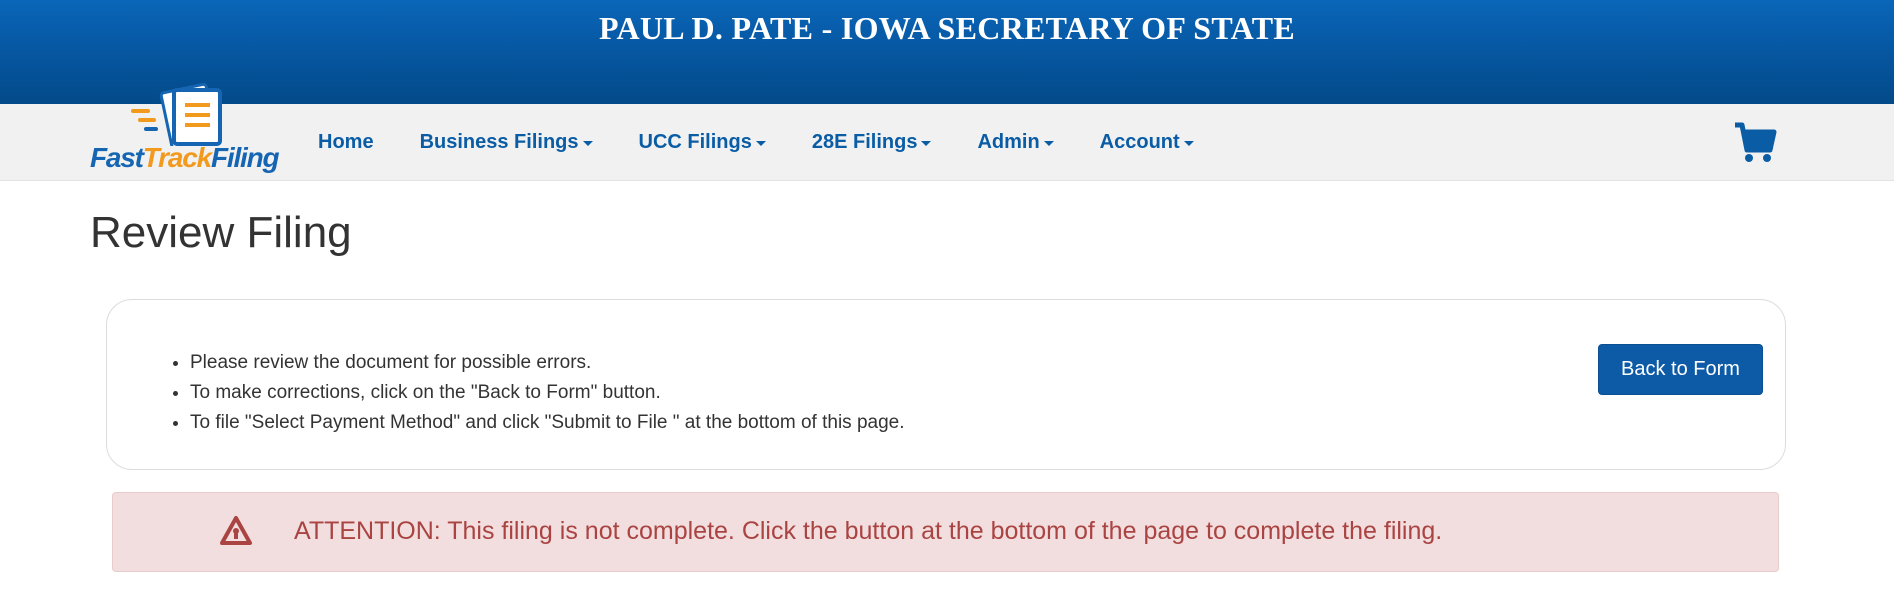 Image resolution: width=1894 pixels, height=596 pixels. I want to click on nav-28e-filings: 28E Filings, so click(872, 142).